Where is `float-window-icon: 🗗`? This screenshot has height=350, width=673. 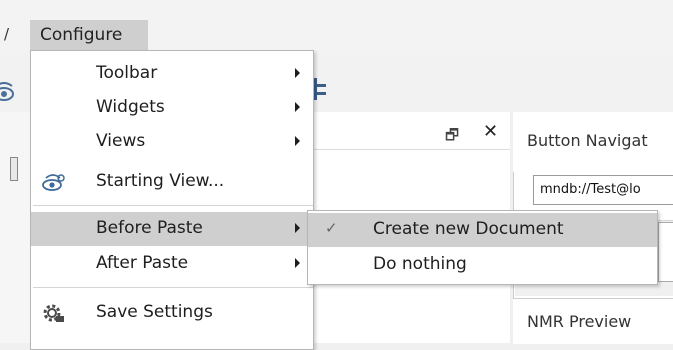 float-window-icon: 🗗 is located at coordinates (452, 137).